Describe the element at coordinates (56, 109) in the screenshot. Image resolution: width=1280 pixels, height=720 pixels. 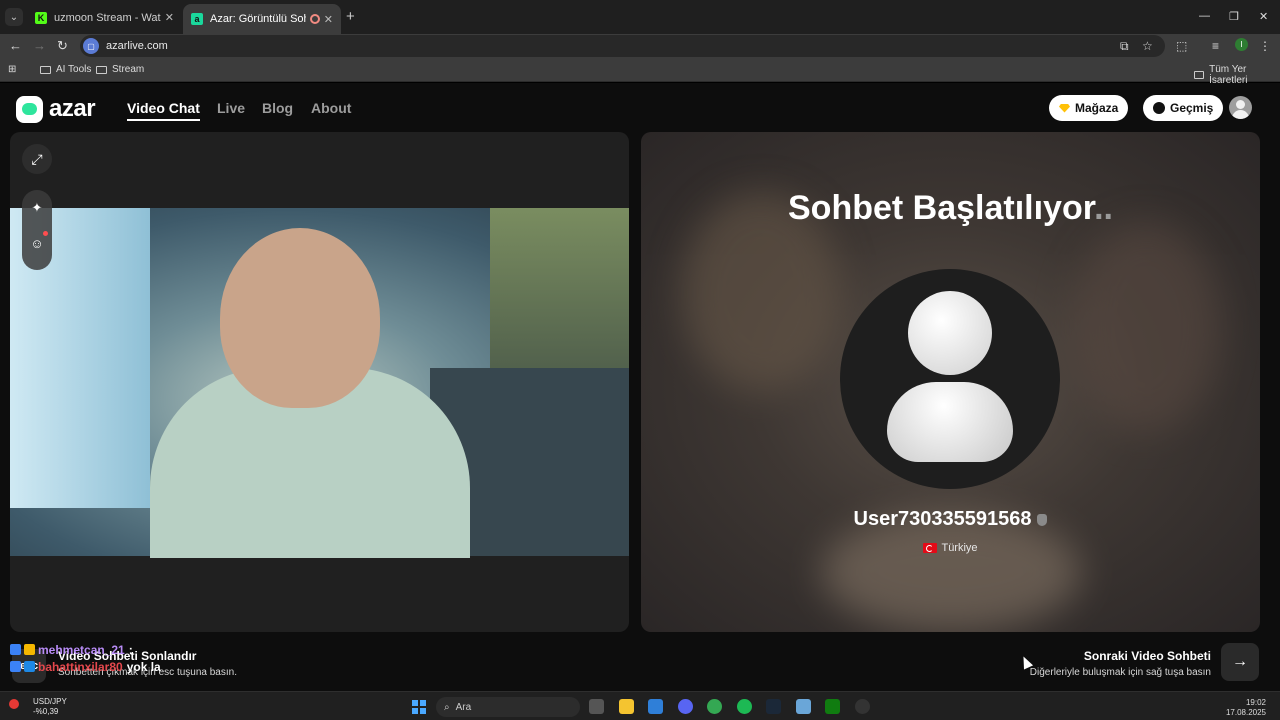
I see `azar-logo: azar` at that location.